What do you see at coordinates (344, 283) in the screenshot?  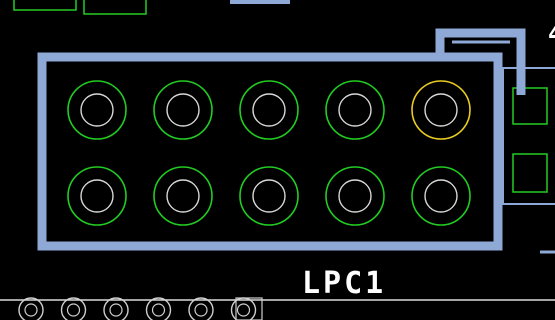 I see `reference-designator: LPC1` at bounding box center [344, 283].